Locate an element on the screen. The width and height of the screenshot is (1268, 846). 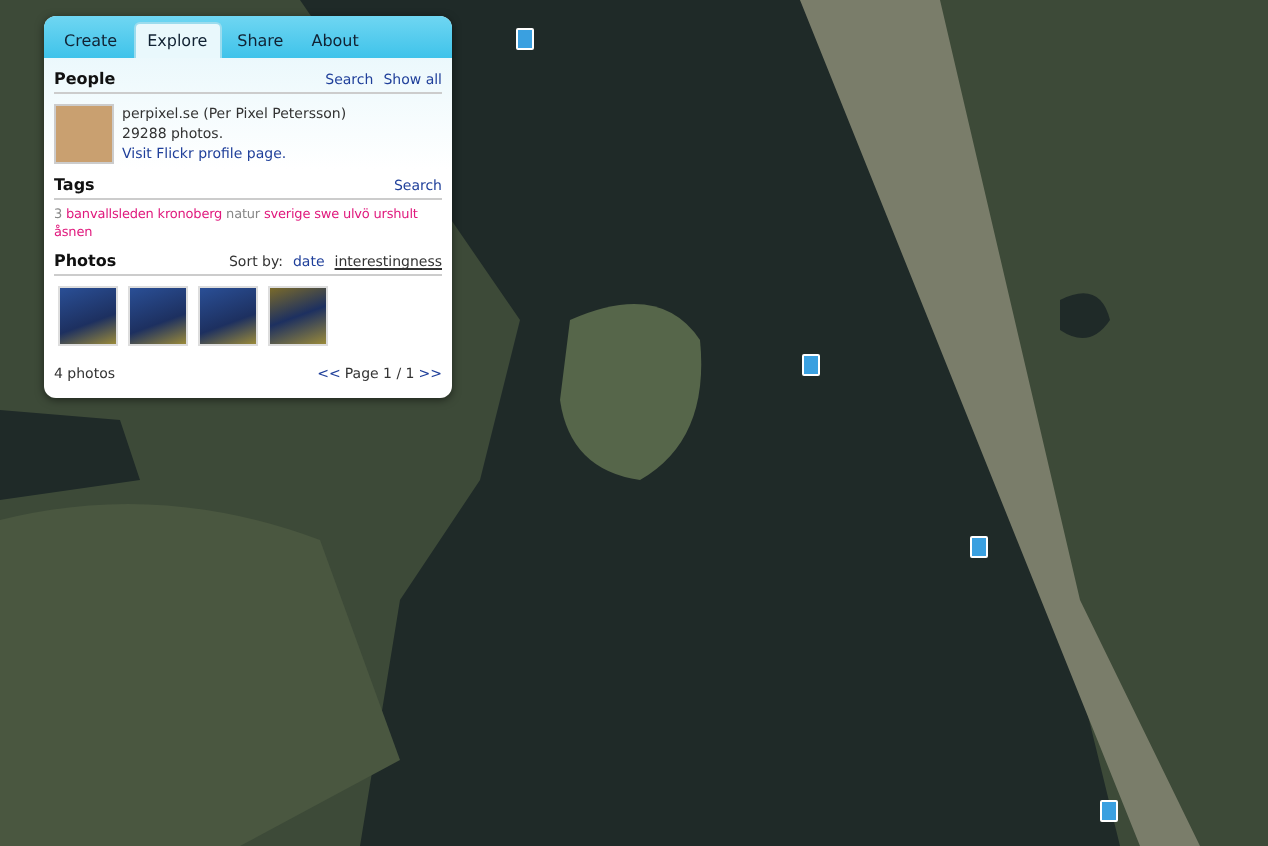
tab: Explore is located at coordinates (177, 40).